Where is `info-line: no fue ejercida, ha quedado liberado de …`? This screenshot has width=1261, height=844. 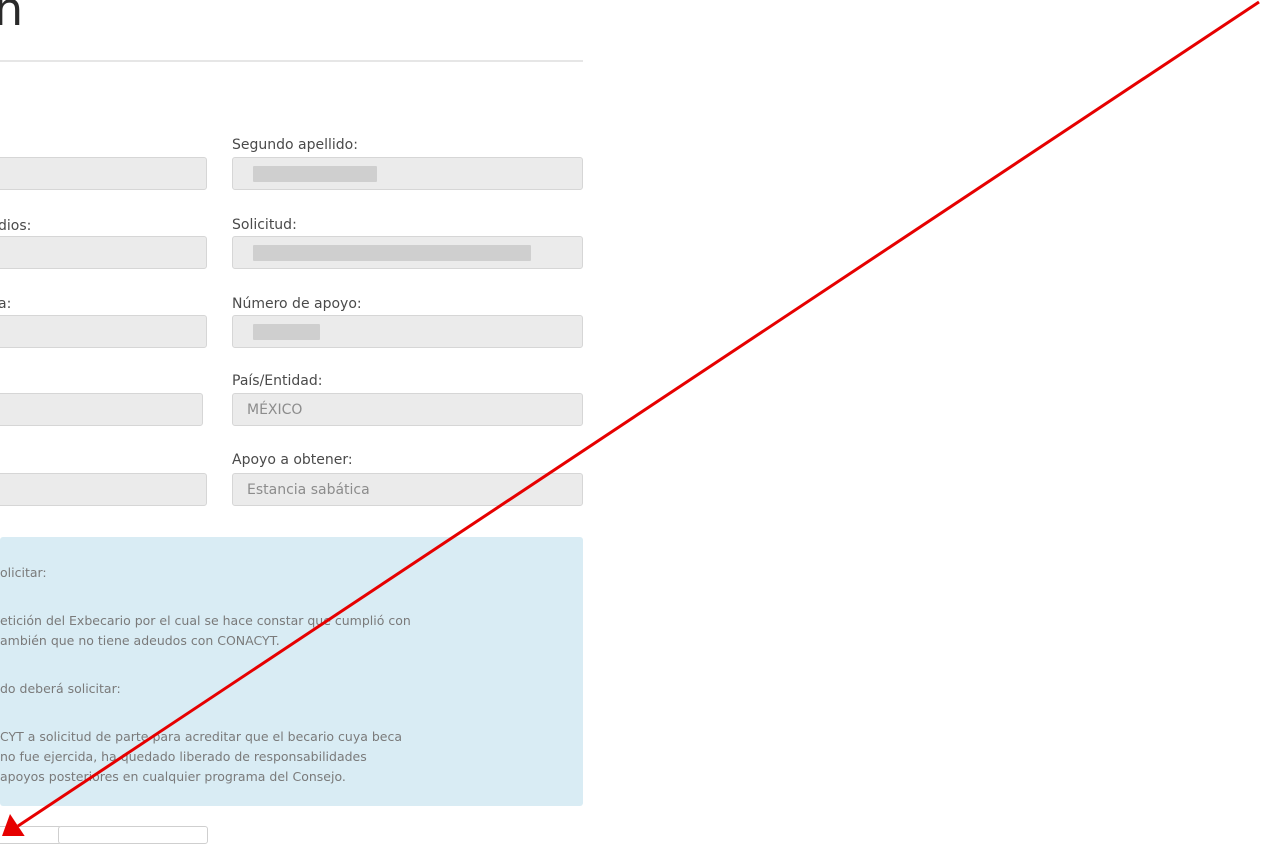
info-line: no fue ejercida, ha quedado liberado de … is located at coordinates (183, 756).